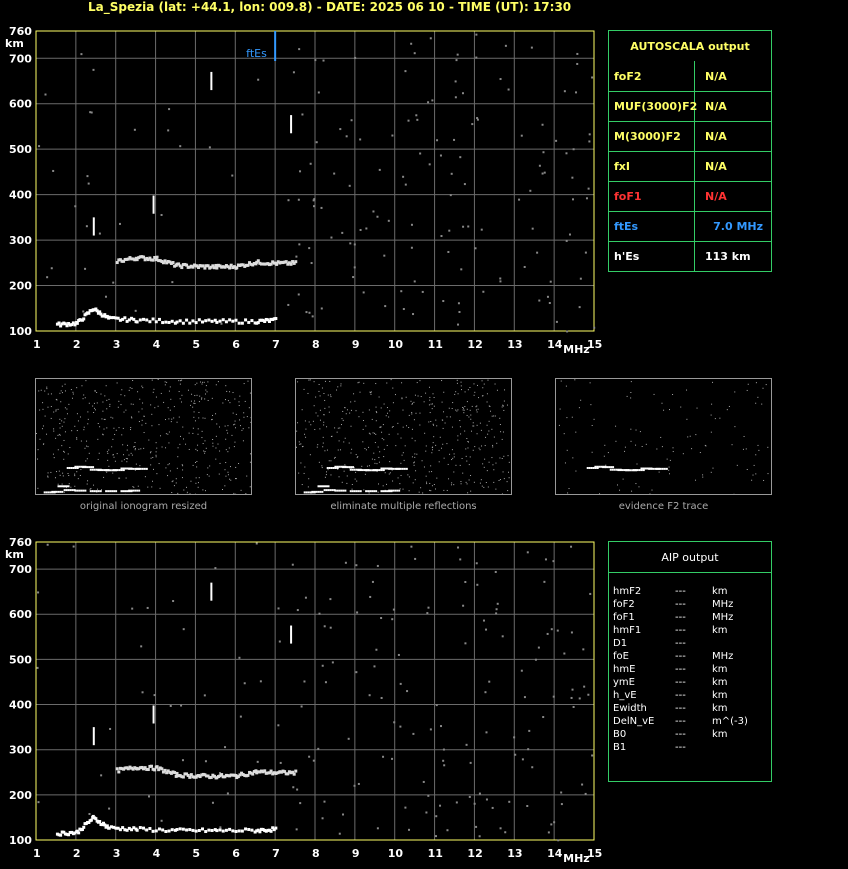 This screenshot has height=869, width=848. I want to click on x-tick-label: 12, so click(474, 853).